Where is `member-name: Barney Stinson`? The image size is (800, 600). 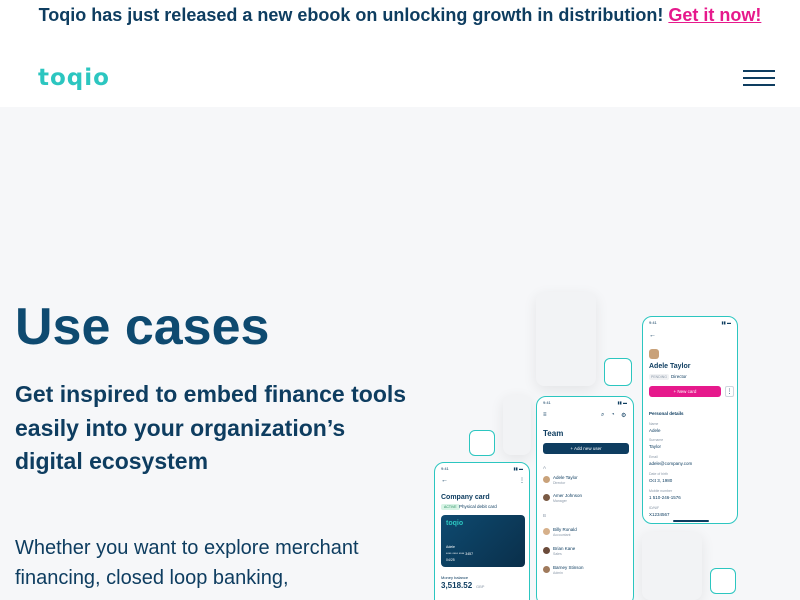
member-name: Barney Stinson is located at coordinates (568, 567).